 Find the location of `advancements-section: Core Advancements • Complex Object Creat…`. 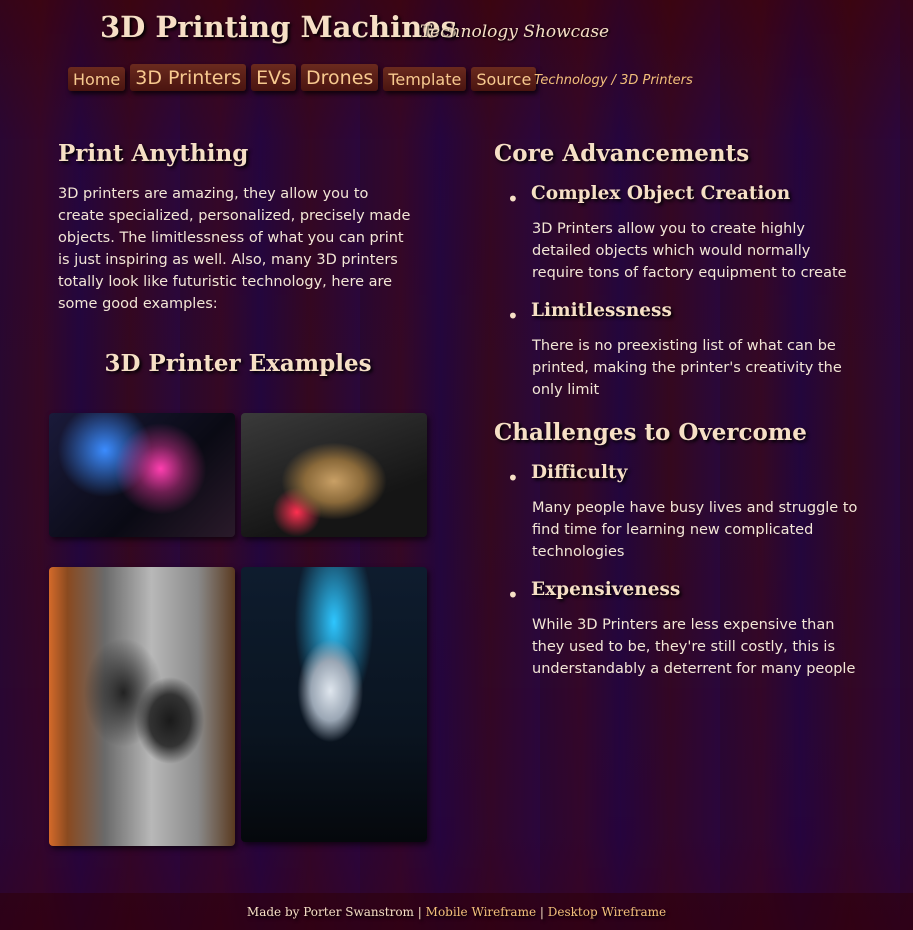

advancements-section: Core Advancements • Complex Object Creat… is located at coordinates (679, 270).